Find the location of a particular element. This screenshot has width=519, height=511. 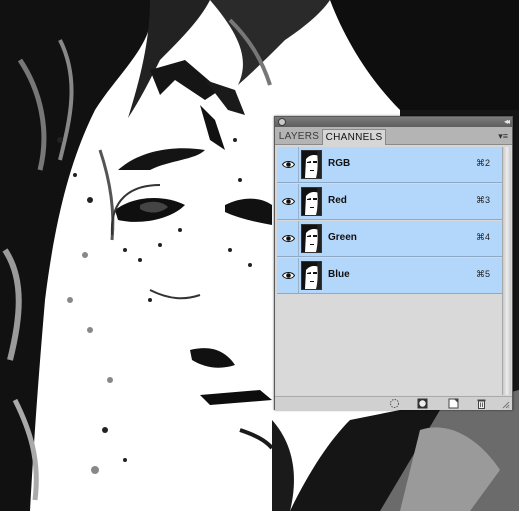

channel-name: Red is located at coordinates (337, 200).